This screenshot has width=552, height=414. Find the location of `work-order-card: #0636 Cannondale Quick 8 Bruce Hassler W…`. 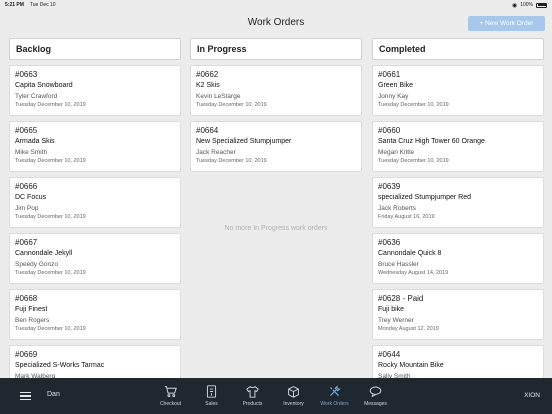

work-order-card: #0636 Cannondale Quick 8 Bruce Hassler W… is located at coordinates (458, 258).